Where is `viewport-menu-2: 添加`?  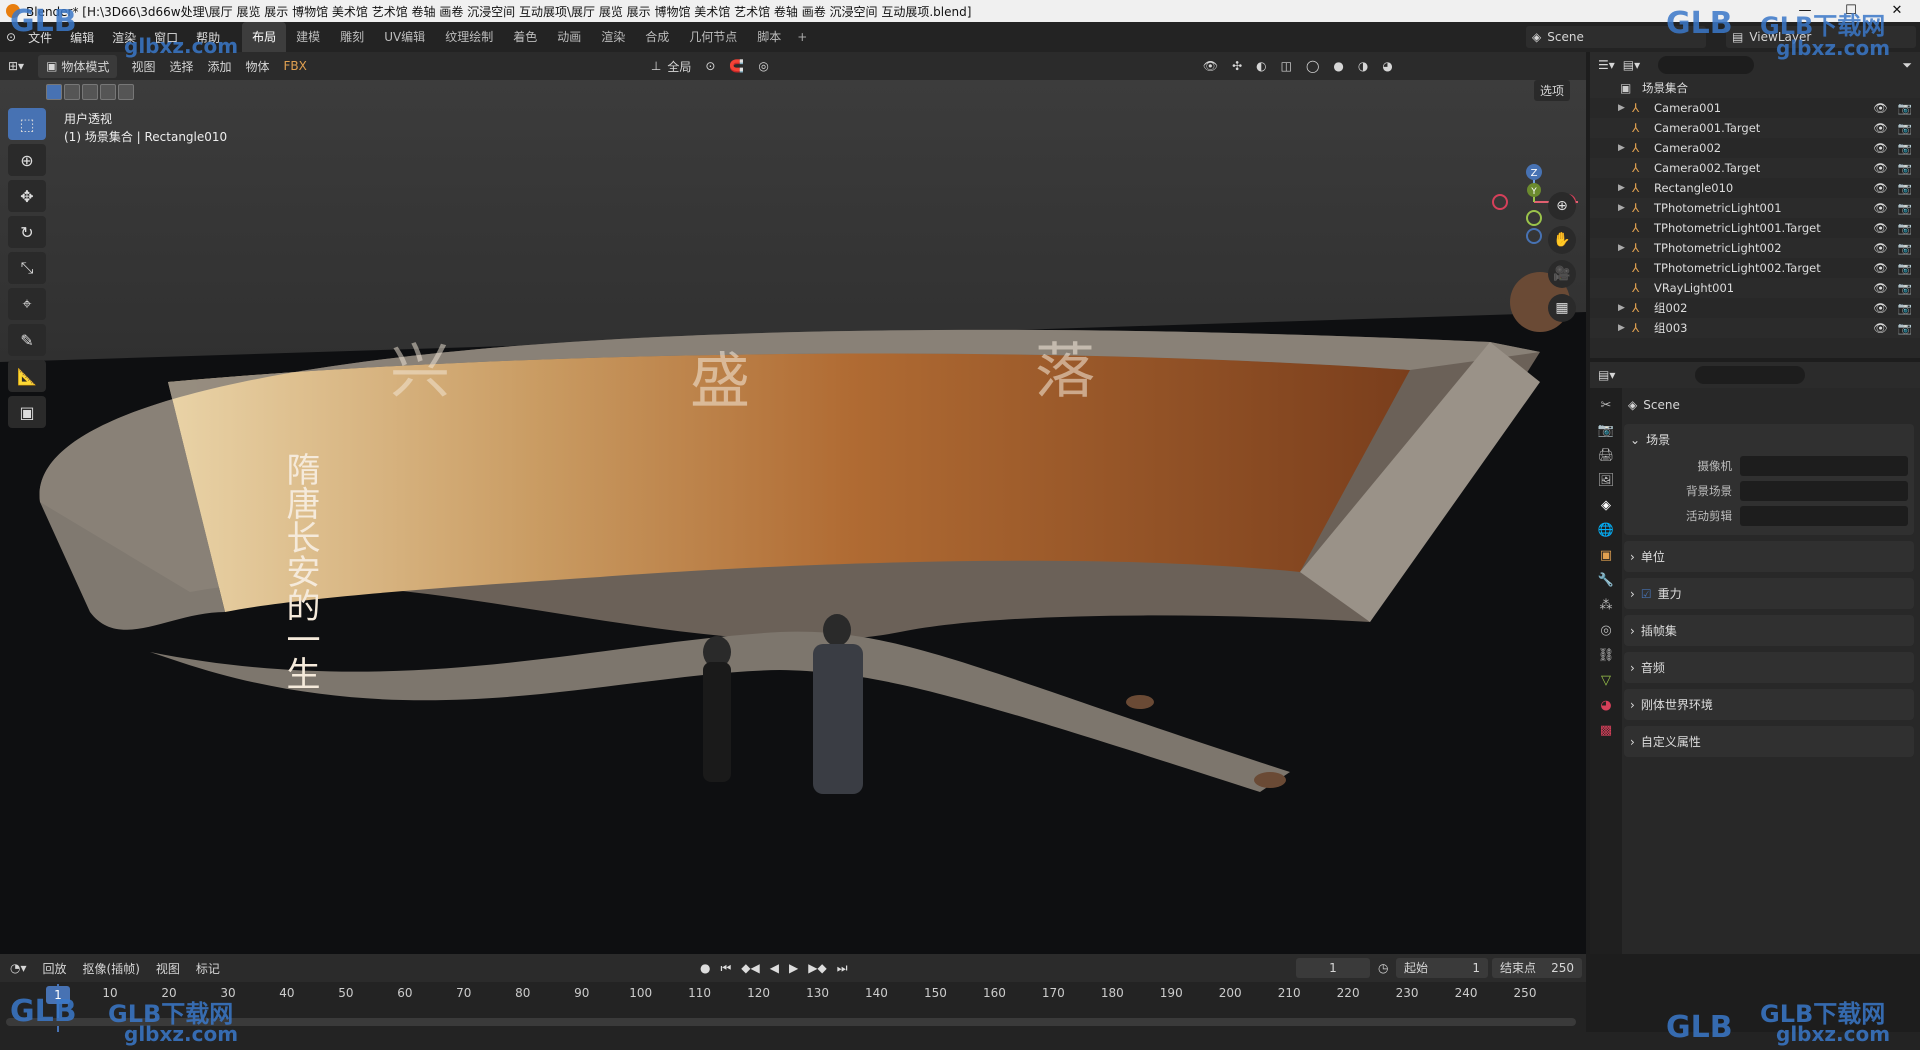 viewport-menu-2: 添加 is located at coordinates (219, 66).